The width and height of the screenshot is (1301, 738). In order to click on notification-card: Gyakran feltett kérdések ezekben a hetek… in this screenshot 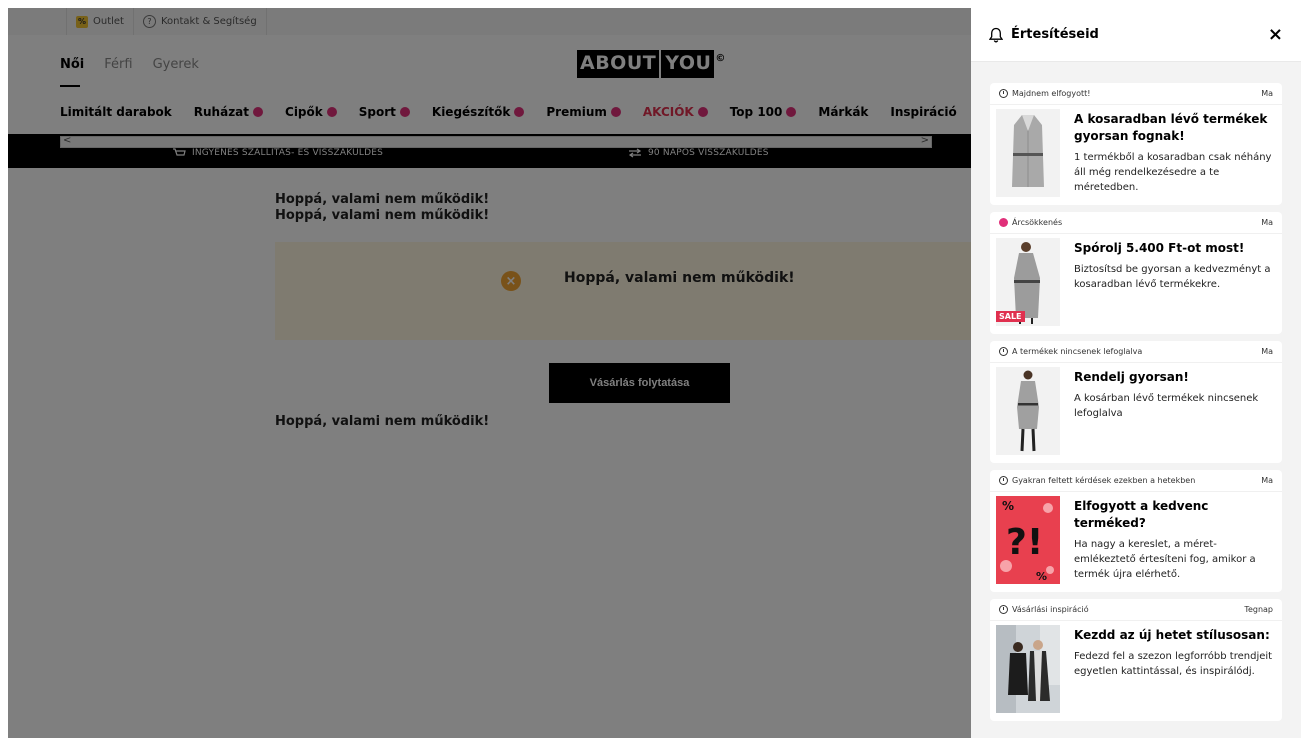, I will do `click(1136, 531)`.